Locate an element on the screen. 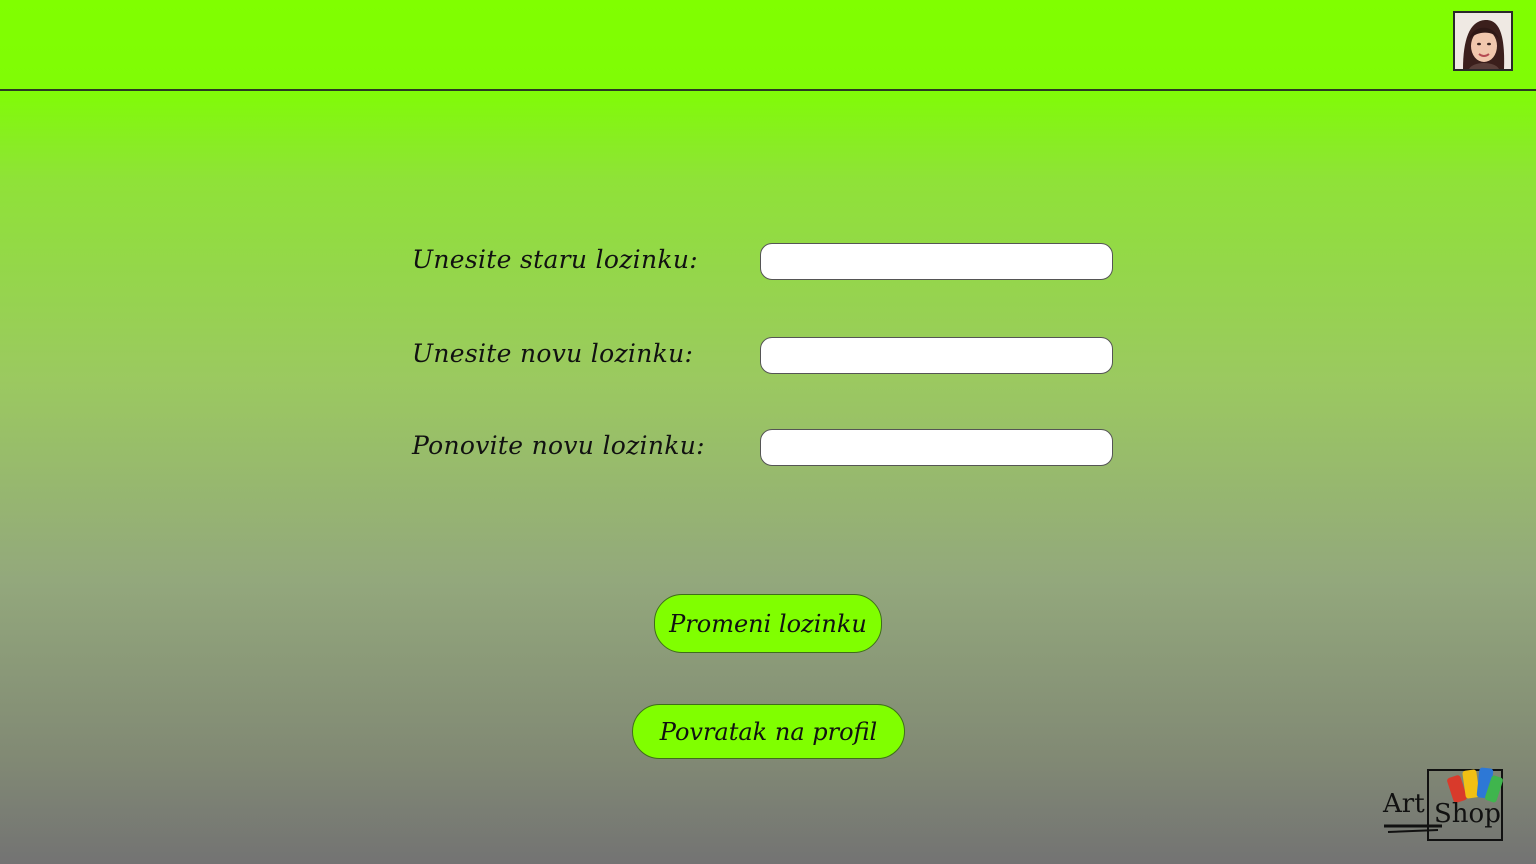 This screenshot has height=864, width=1536. old-password-label: Unesite staru lozinku: is located at coordinates (555, 259).